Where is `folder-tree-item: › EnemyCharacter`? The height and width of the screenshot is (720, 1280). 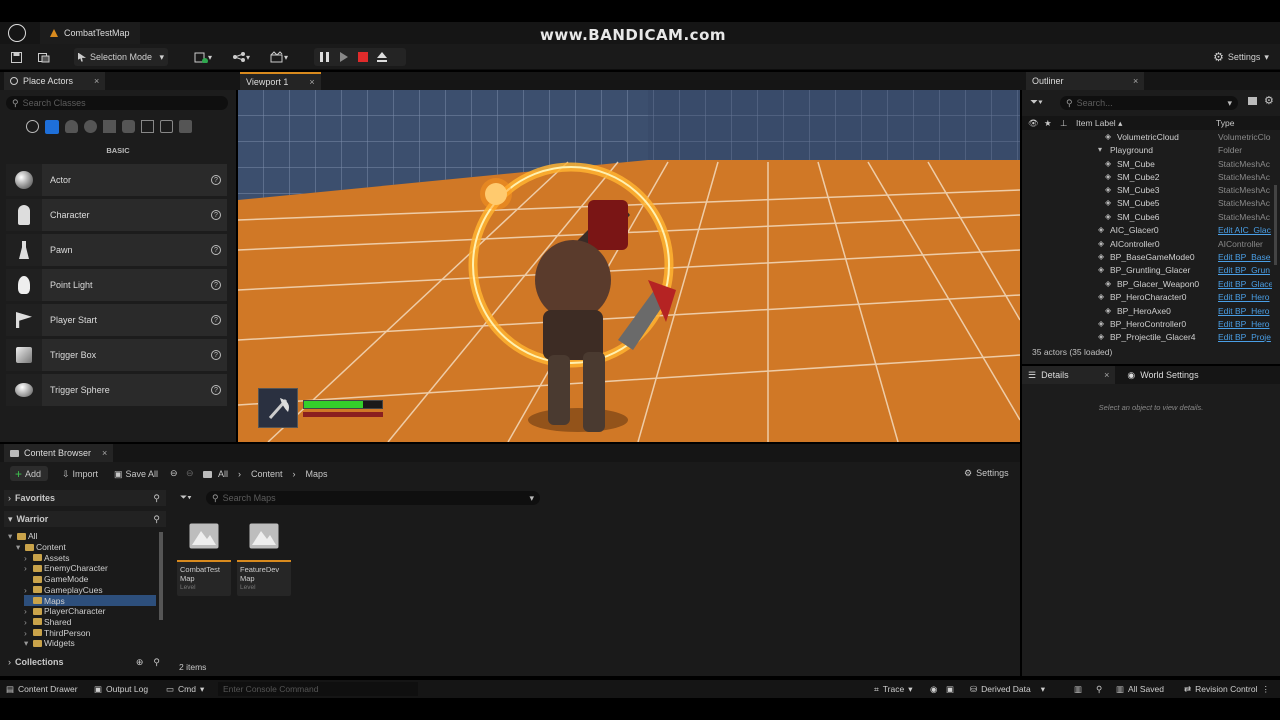 folder-tree-item: › EnemyCharacter is located at coordinates (66, 568).